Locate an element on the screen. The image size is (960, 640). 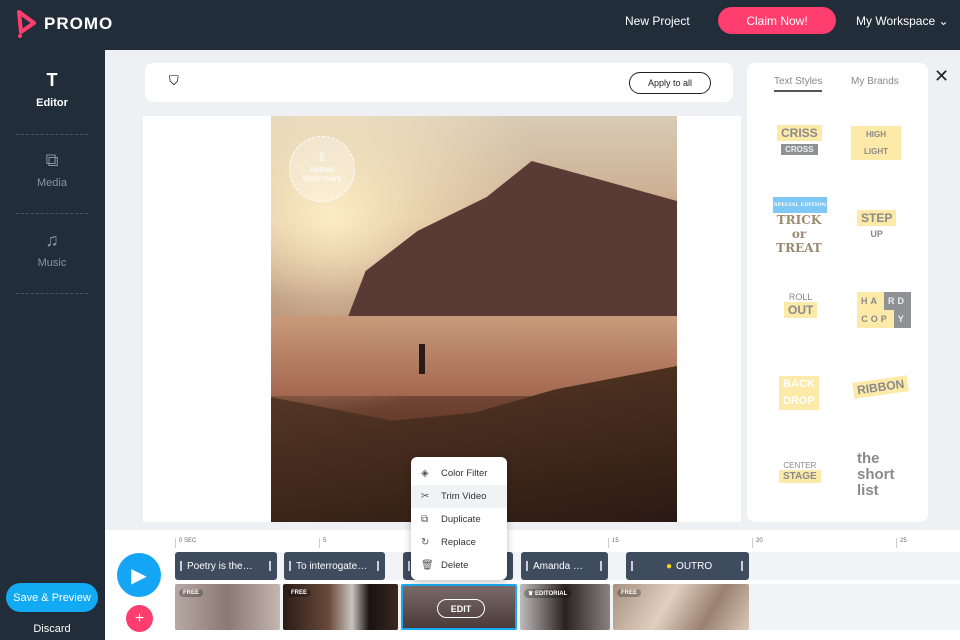
menu-item-duplicate: ⧉ Duplicate is located at coordinates (459, 519).